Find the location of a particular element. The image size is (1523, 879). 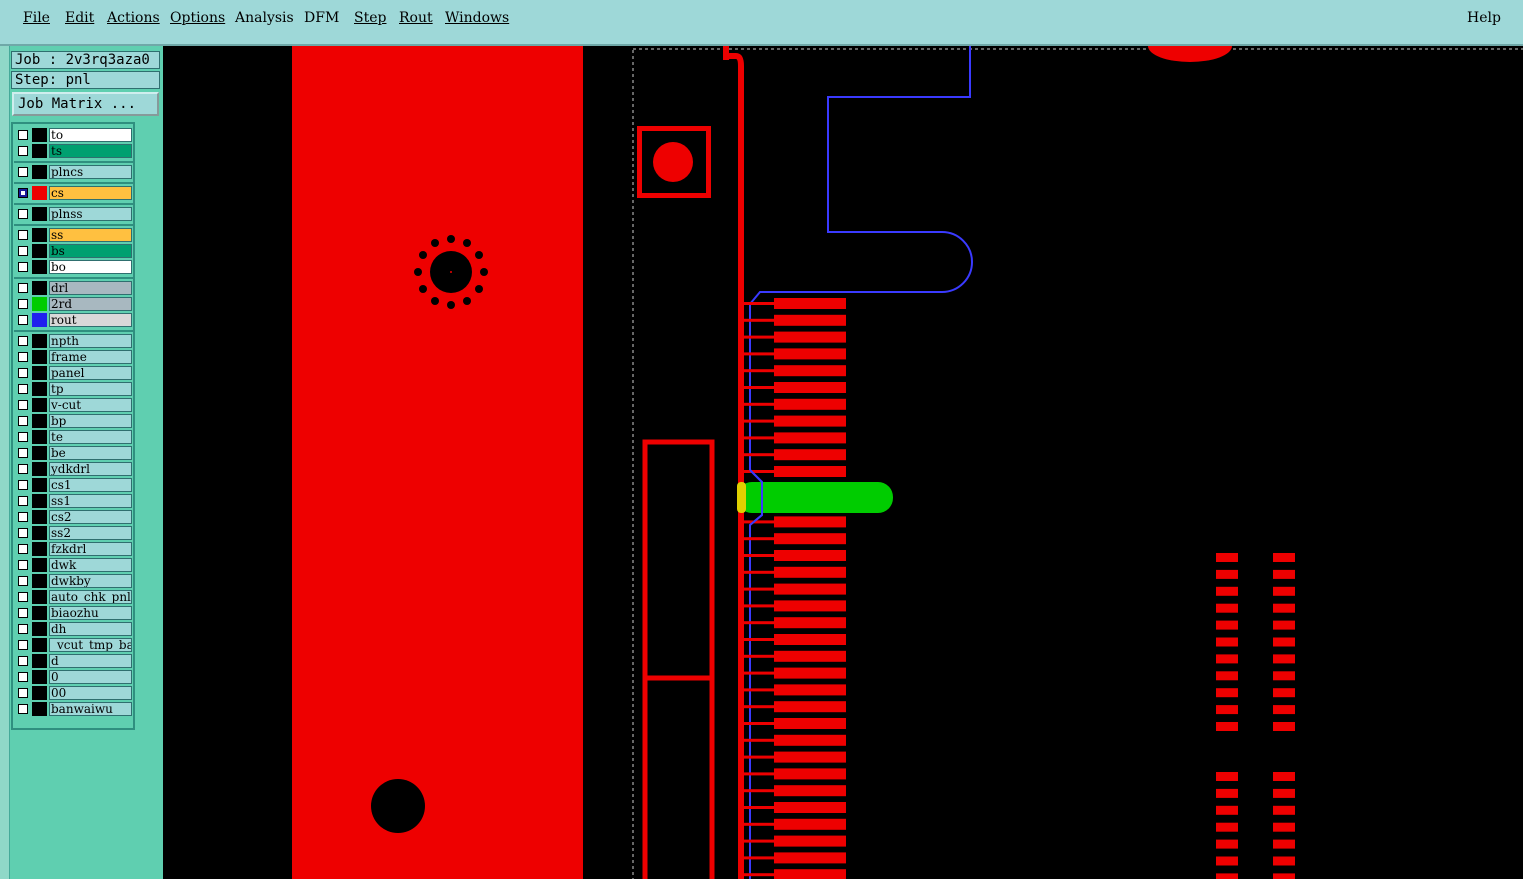

layer-row-vcut-tmp: _vcut_tmp_ba is located at coordinates (74, 645).